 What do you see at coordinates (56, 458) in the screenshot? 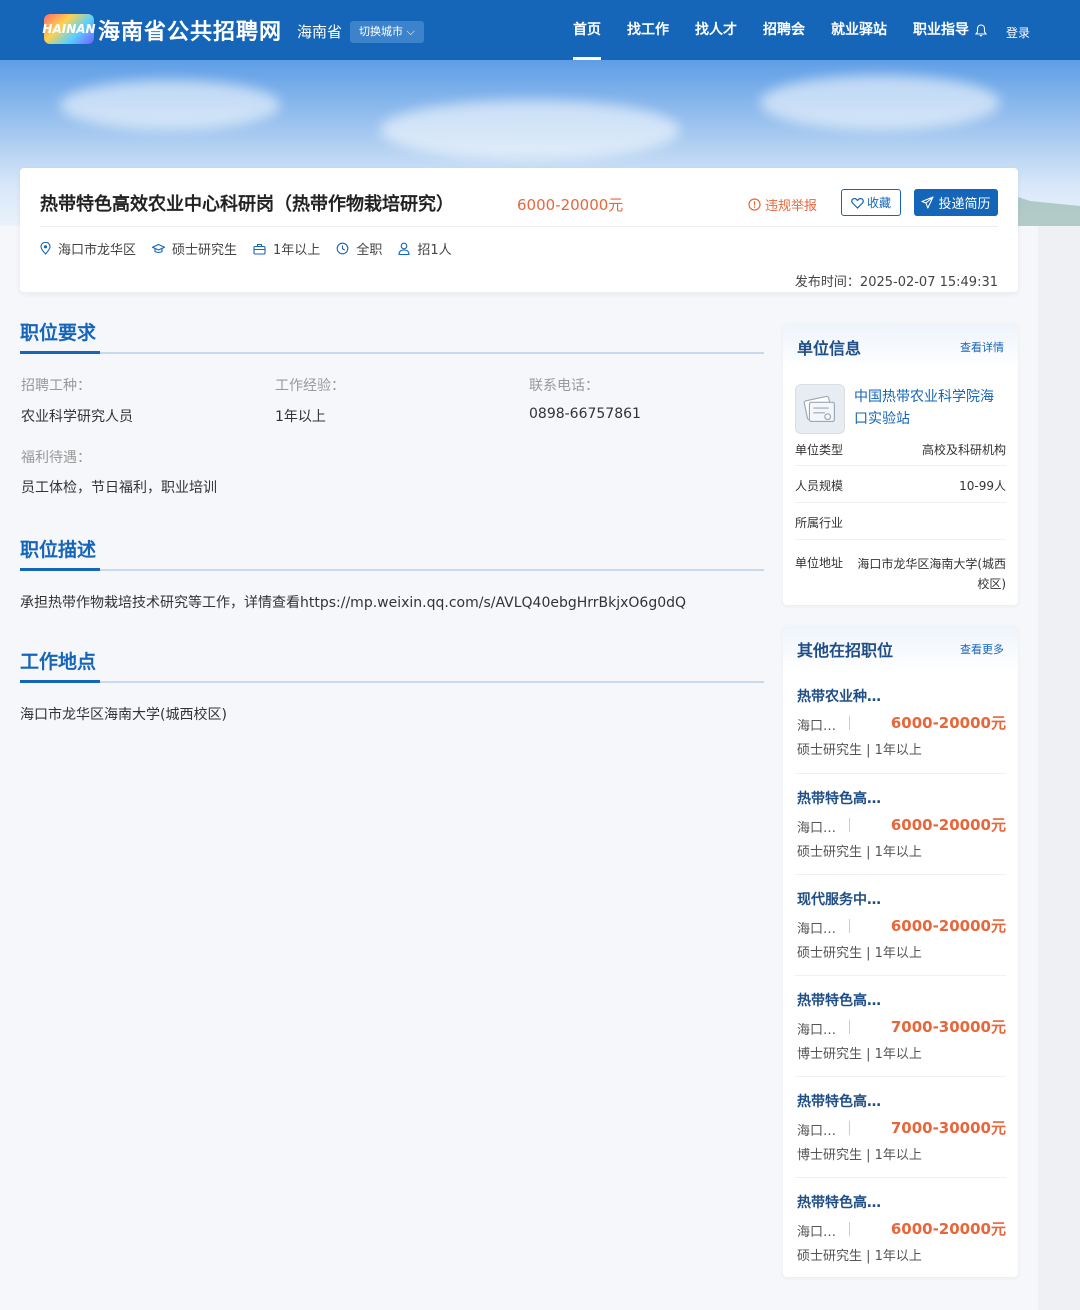
I see `field-label-benefits: 福利待遇：` at bounding box center [56, 458].